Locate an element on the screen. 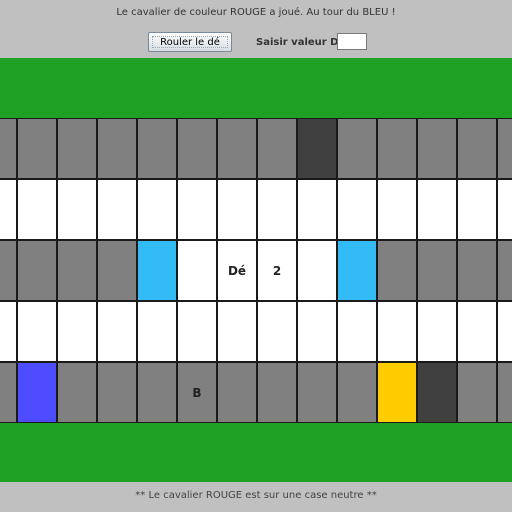 The image size is (512, 512). square-label: B is located at coordinates (197, 392).